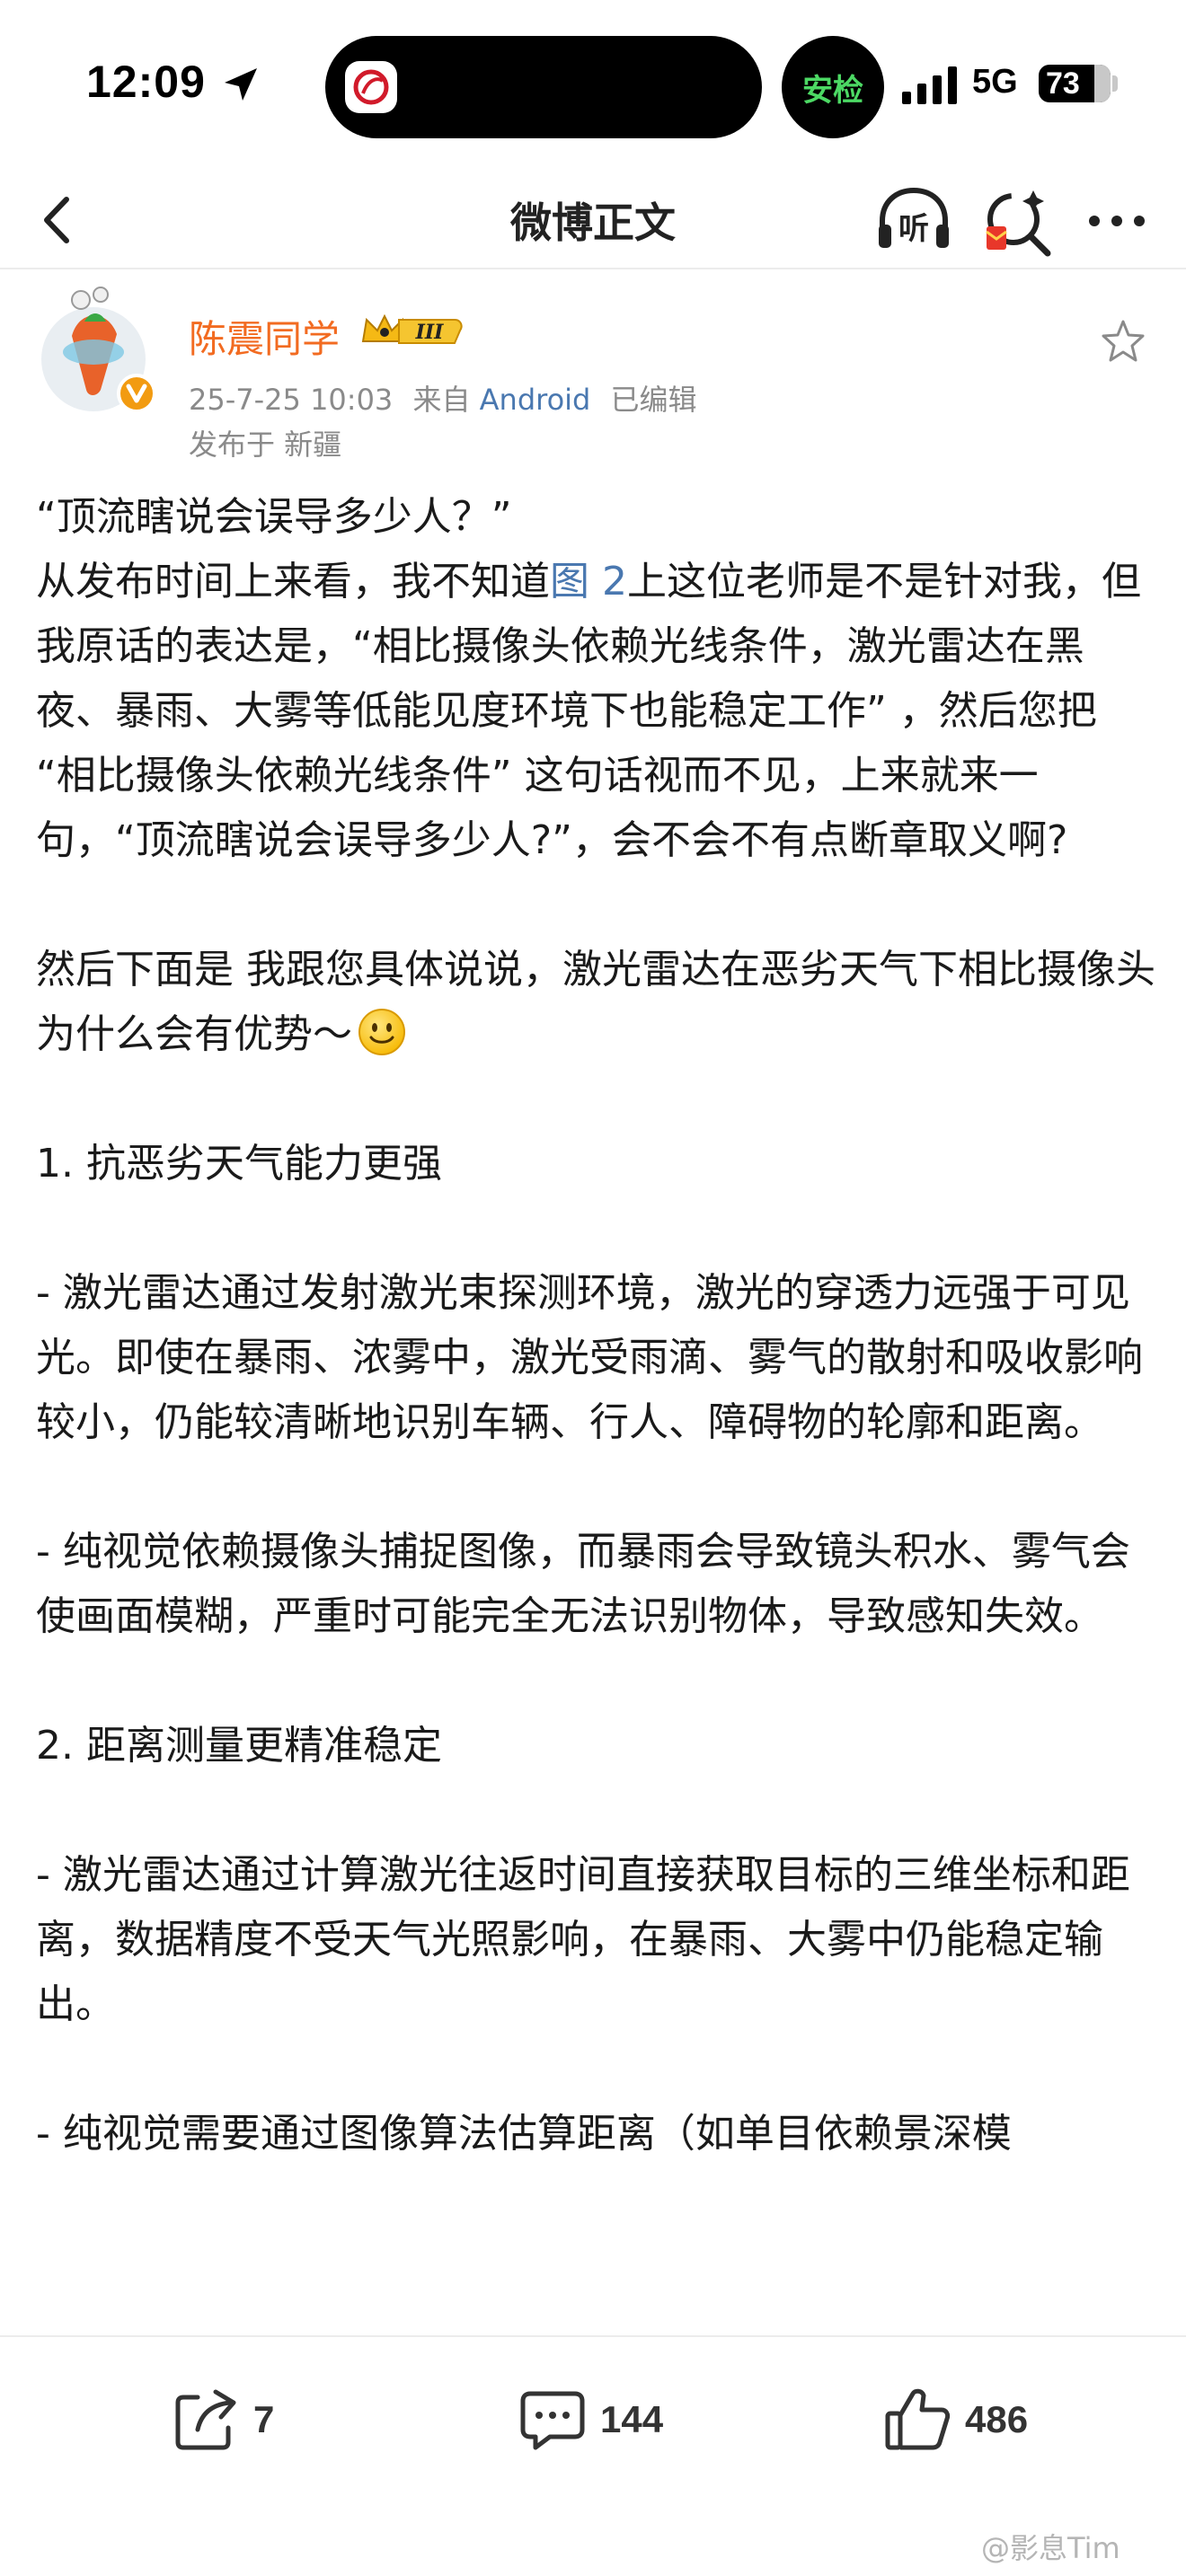 This screenshot has height=2576, width=1186. Describe the element at coordinates (590, 2420) in the screenshot. I see `comment-button: 144` at that location.